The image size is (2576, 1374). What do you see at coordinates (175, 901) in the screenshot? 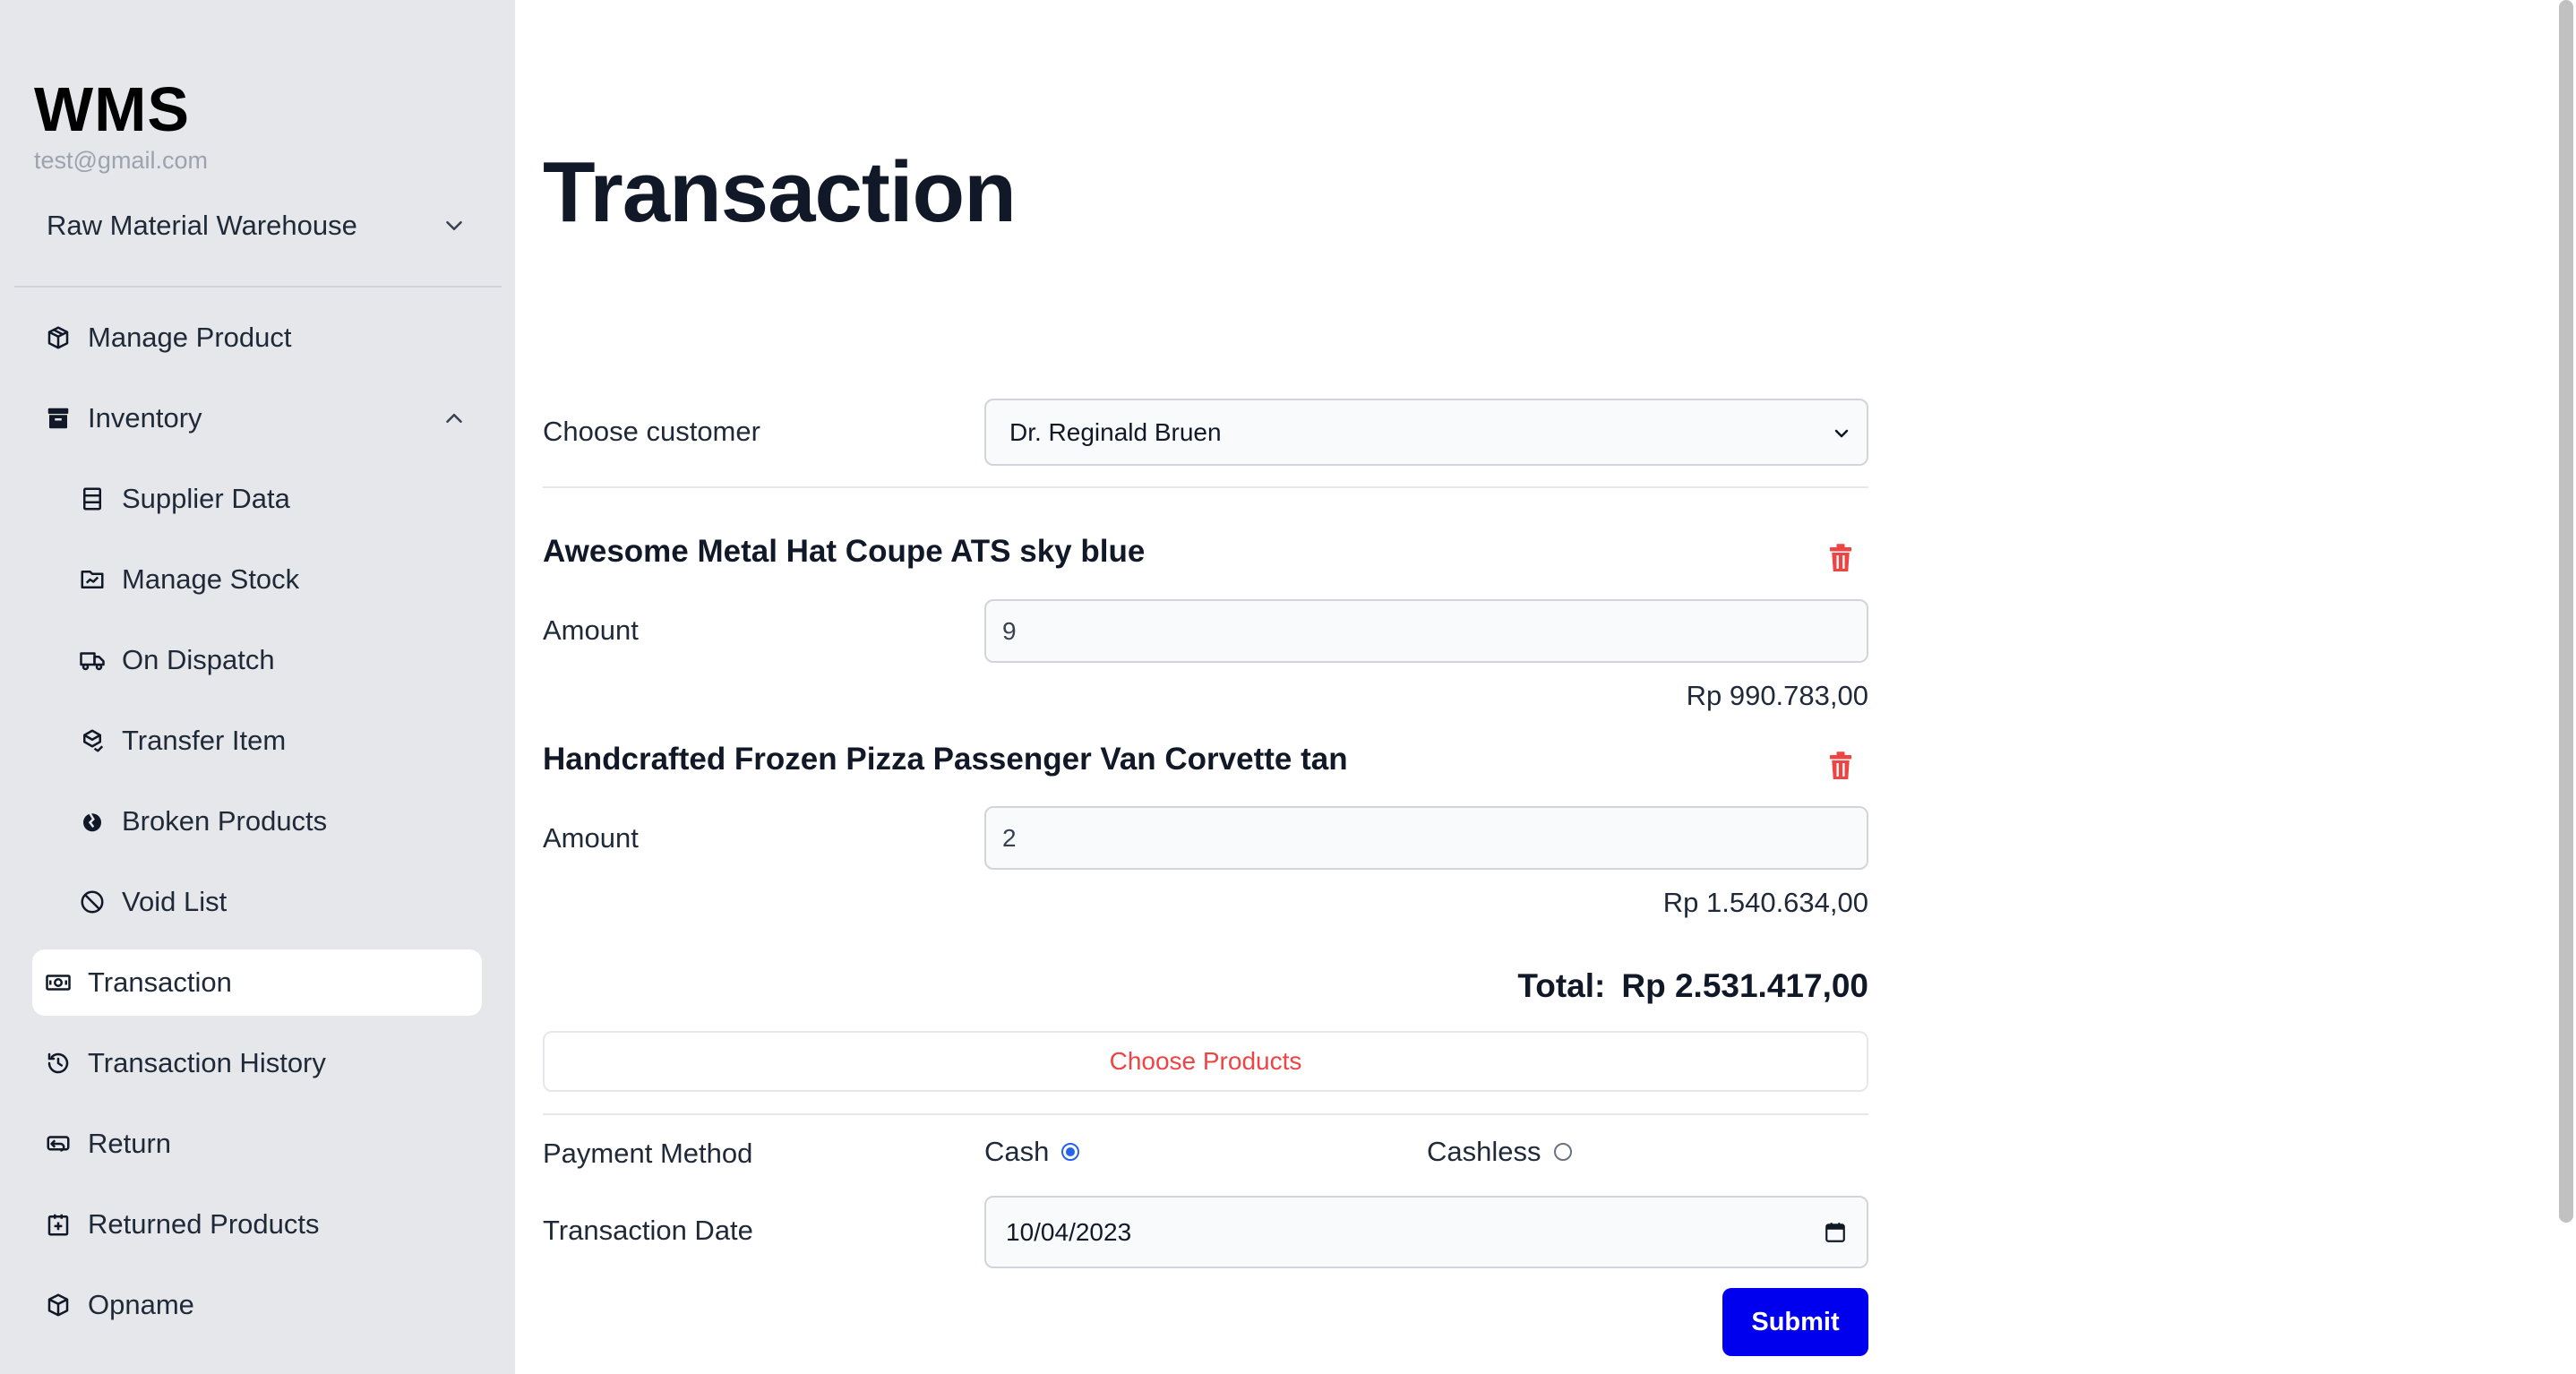
I see `sidebar-item-label: Void List` at bounding box center [175, 901].